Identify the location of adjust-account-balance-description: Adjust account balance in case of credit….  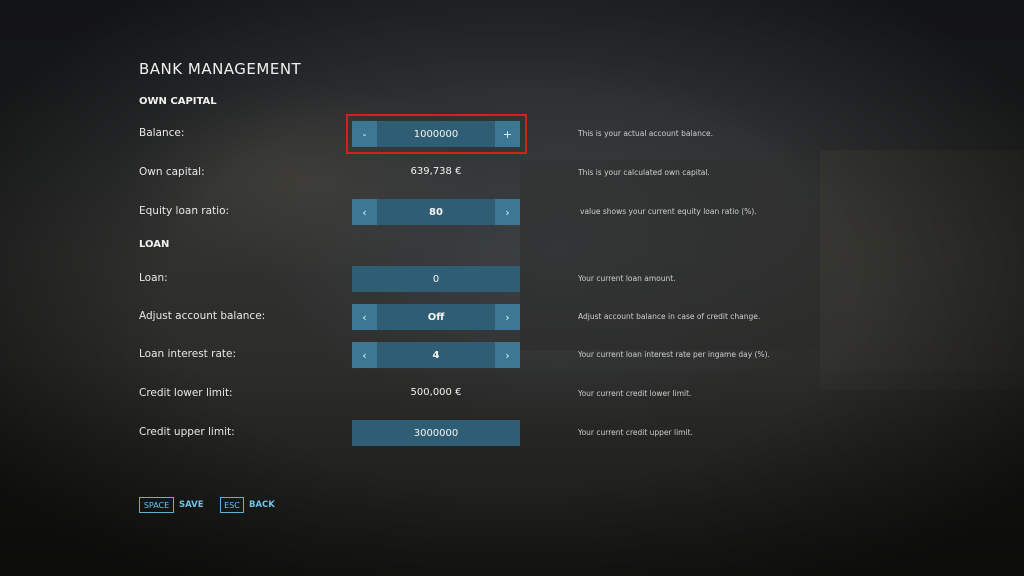
(669, 316).